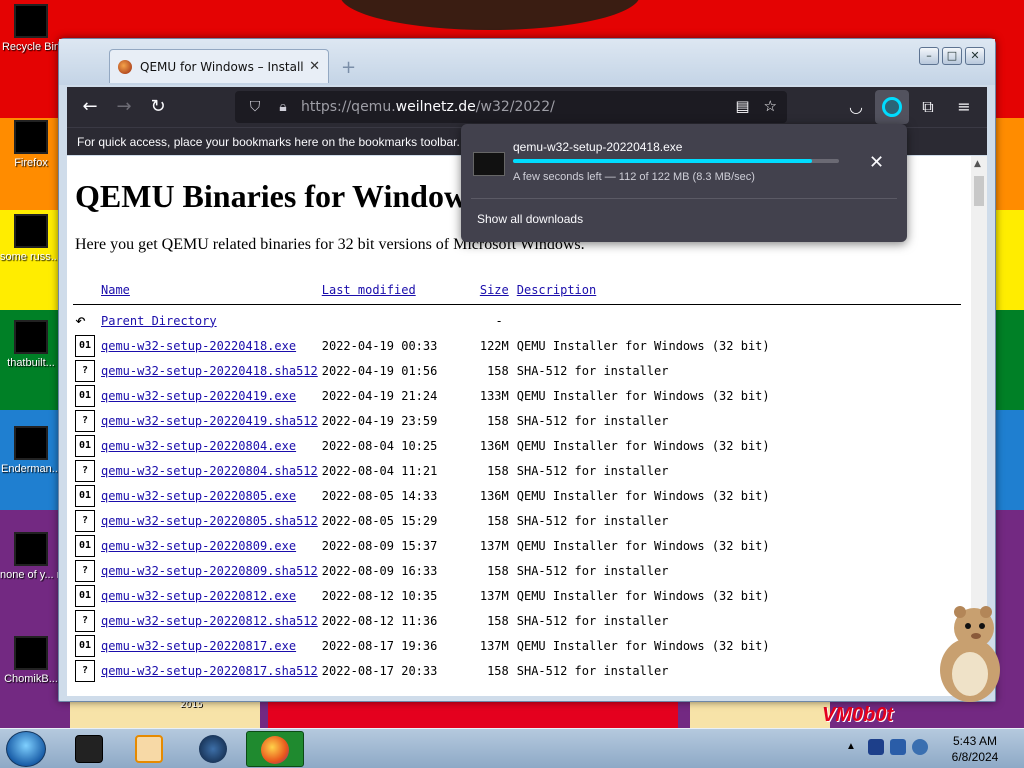 Image resolution: width=1024 pixels, height=768 pixels. What do you see at coordinates (255, 107) in the screenshot?
I see `shield-icon: ⛉` at bounding box center [255, 107].